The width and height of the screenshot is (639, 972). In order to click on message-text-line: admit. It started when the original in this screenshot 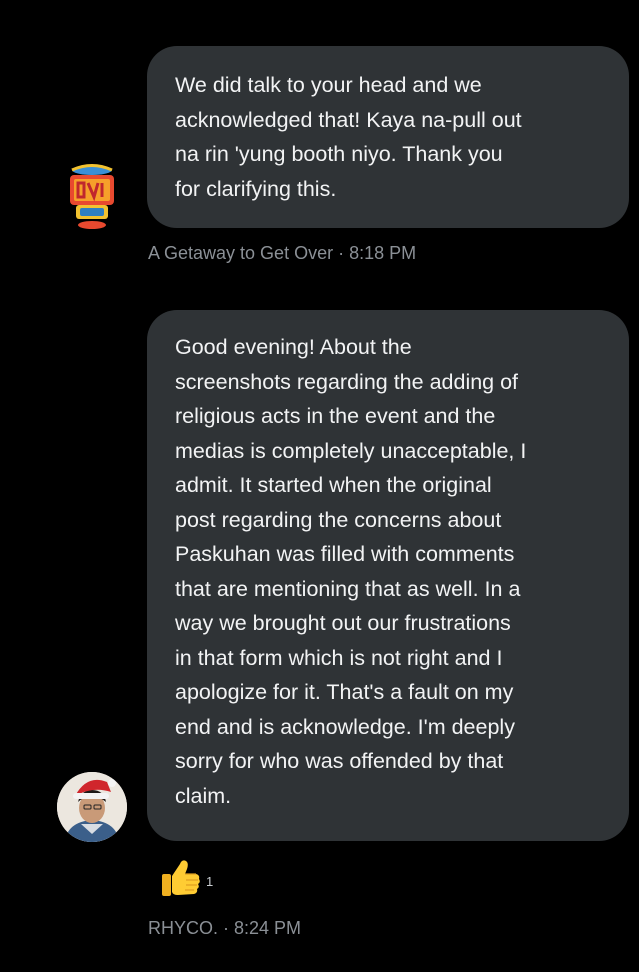, I will do `click(333, 485)`.